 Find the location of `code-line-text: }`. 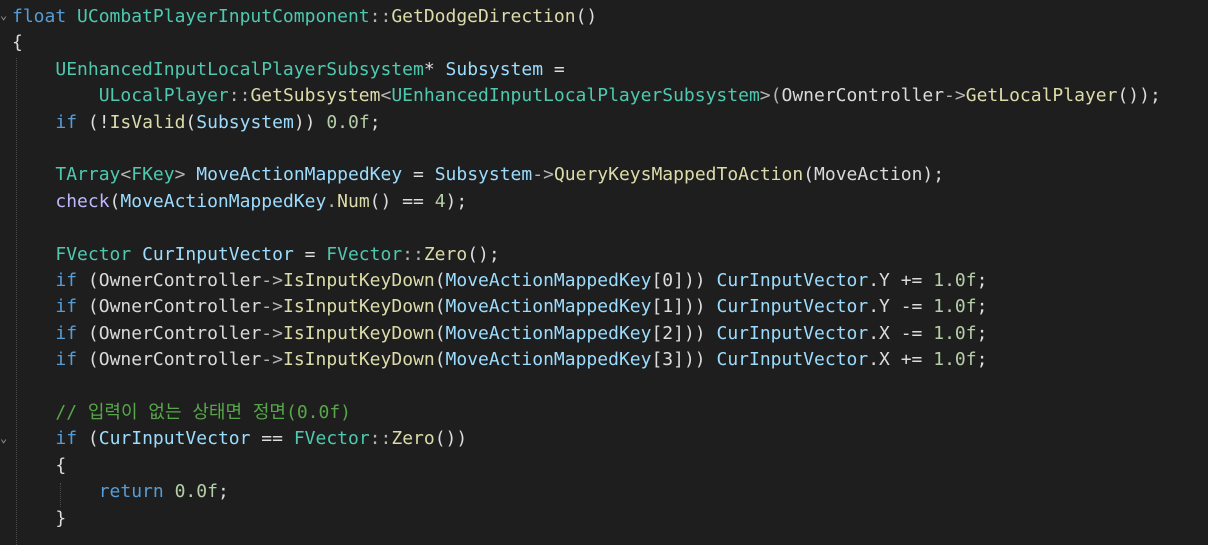

code-line-text: } is located at coordinates (39, 519).